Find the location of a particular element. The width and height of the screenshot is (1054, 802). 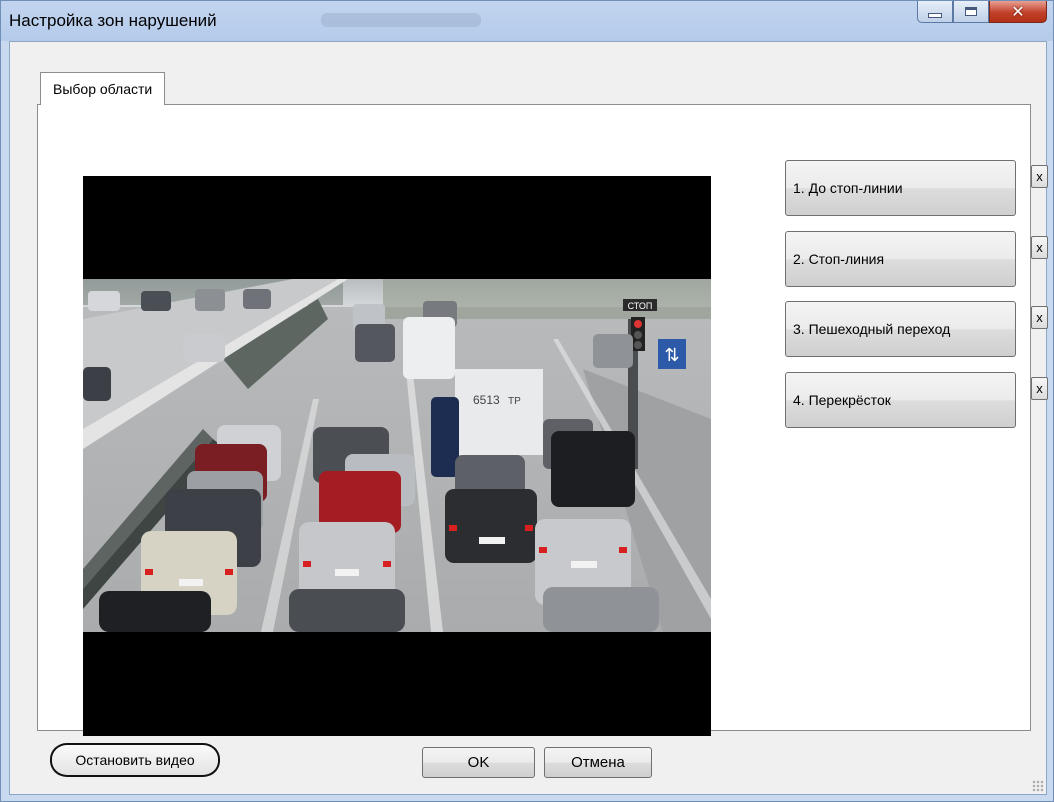

truck-text-1: 6513 is located at coordinates (486, 400).